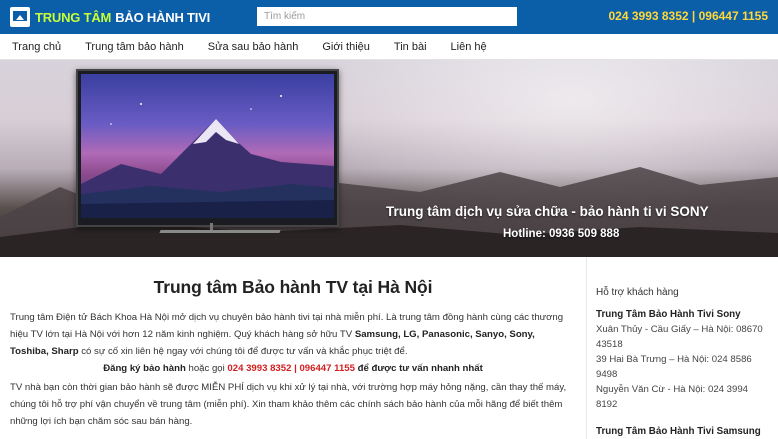  Describe the element at coordinates (163, 17) in the screenshot. I see `logo-text-secondary: BẢO HÀNH TIVI` at that location.